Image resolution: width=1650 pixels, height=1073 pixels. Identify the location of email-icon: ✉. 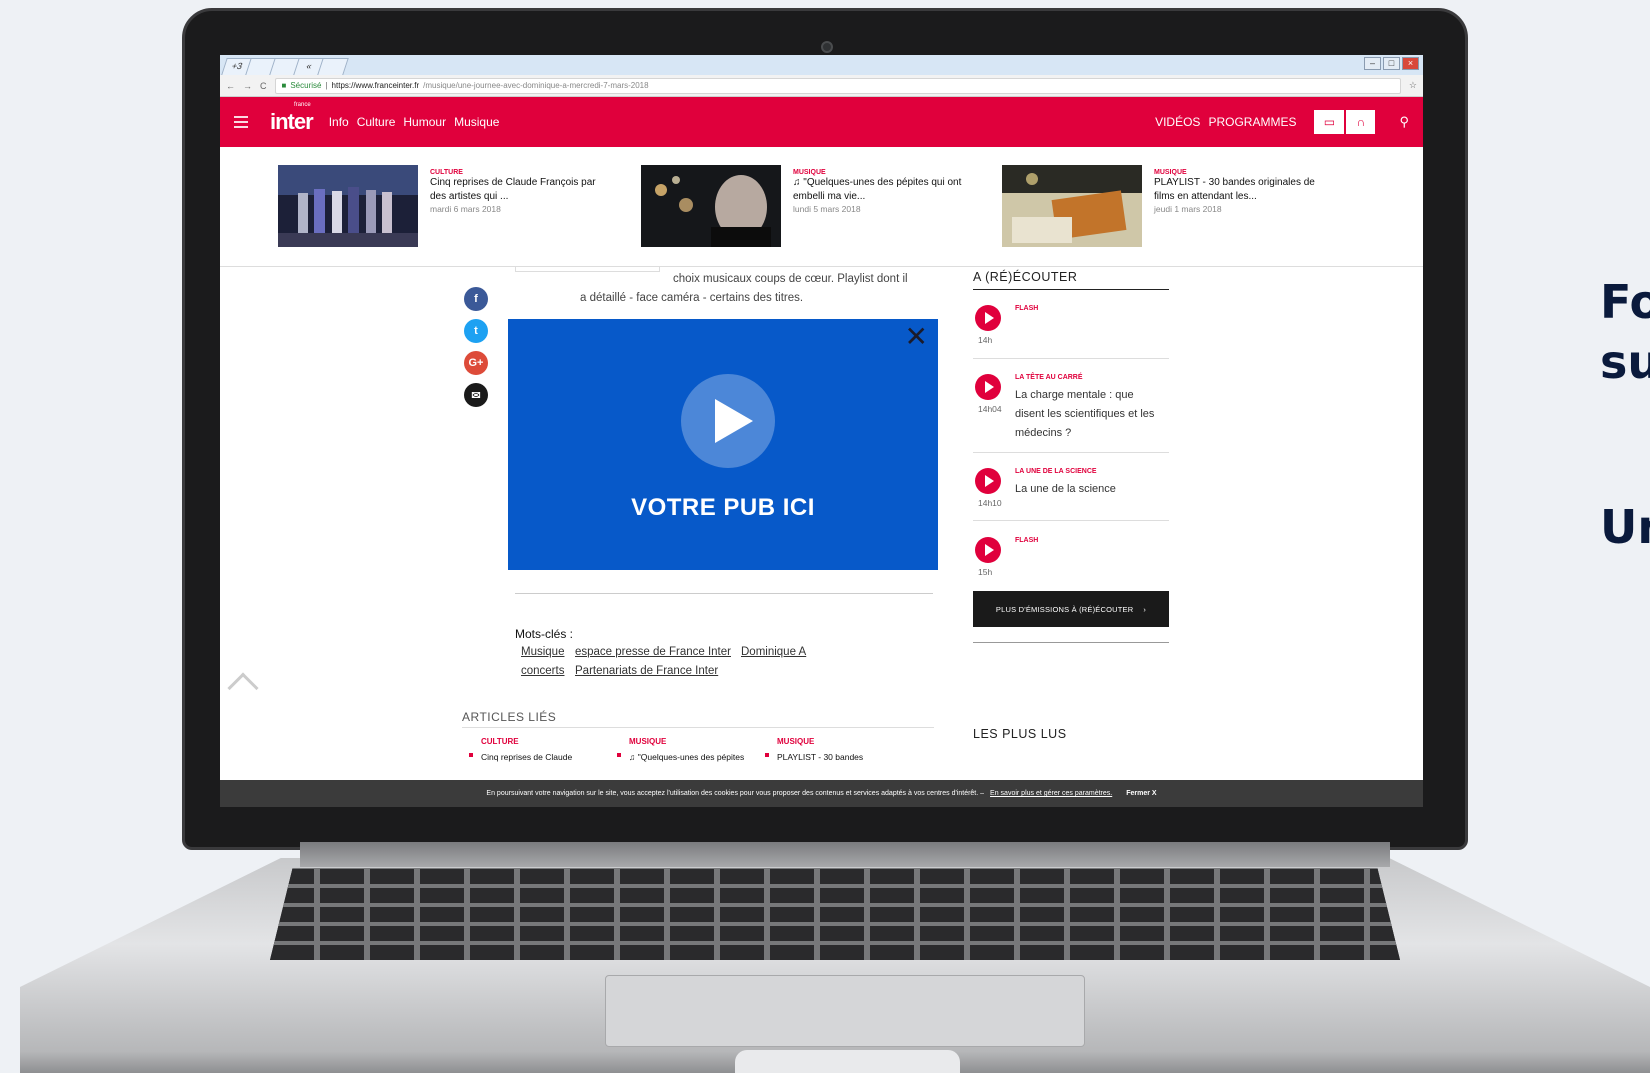
(476, 395).